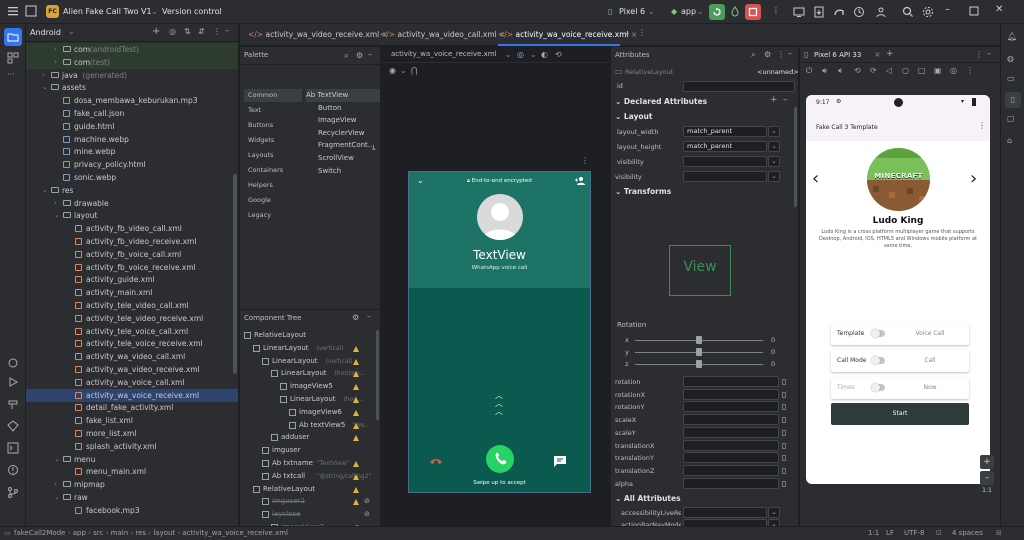  What do you see at coordinates (908, 12) in the screenshot?
I see `search-icon` at bounding box center [908, 12].